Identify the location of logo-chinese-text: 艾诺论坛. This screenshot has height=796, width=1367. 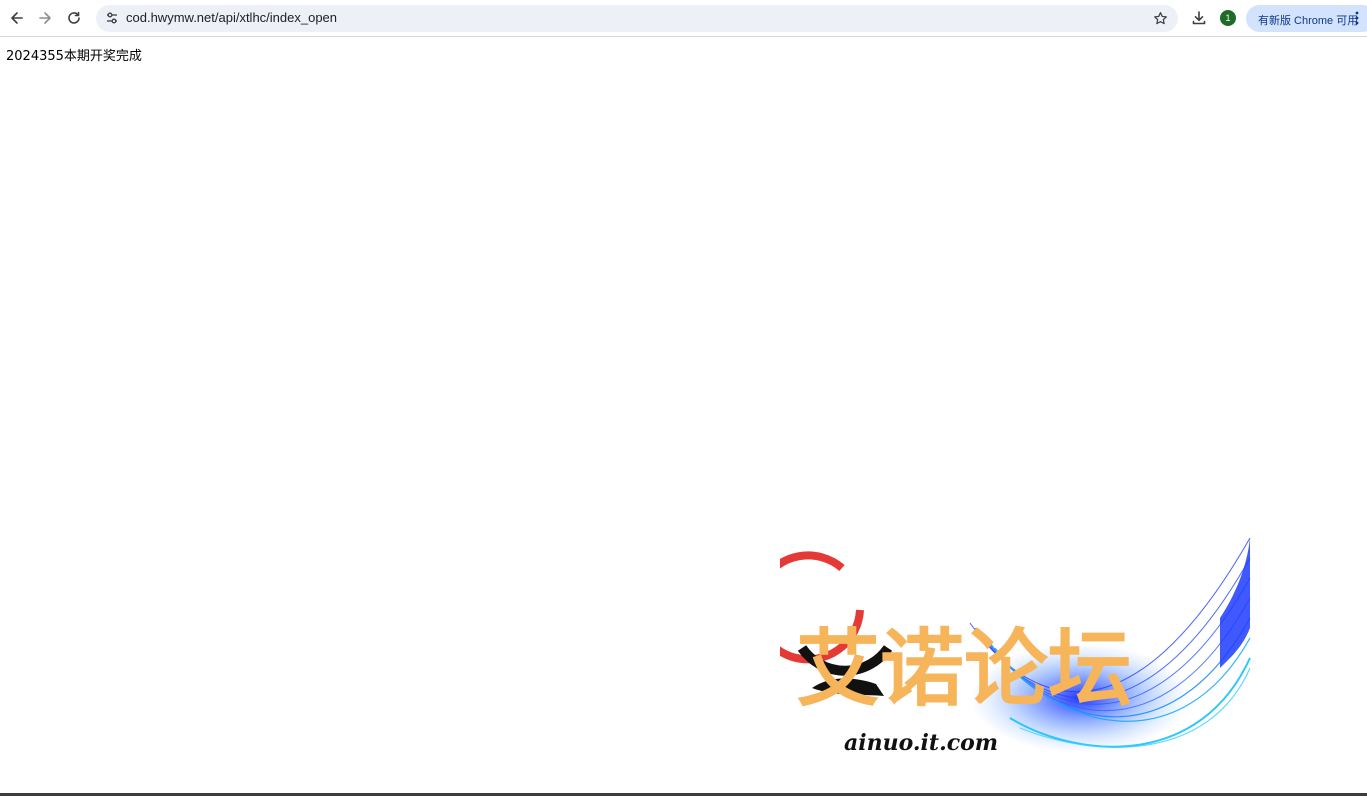
(964, 669).